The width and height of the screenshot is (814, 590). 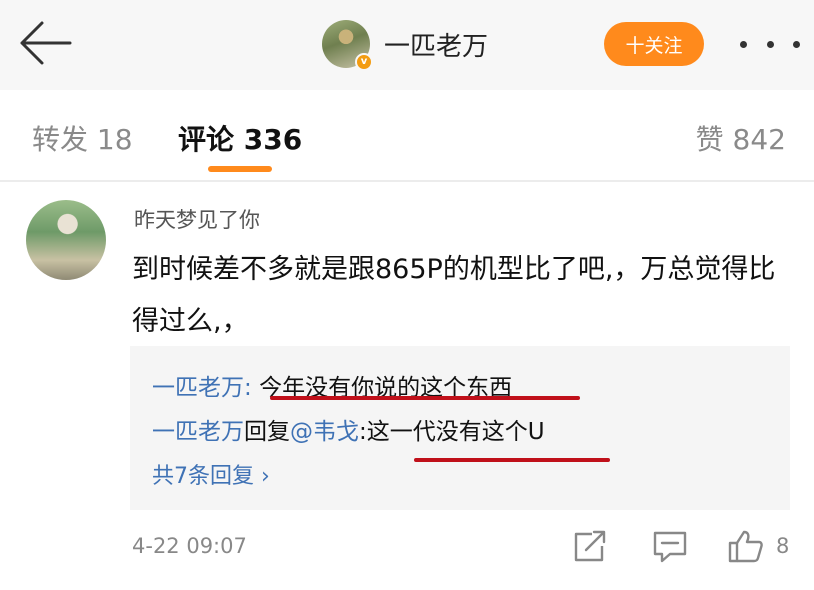 What do you see at coordinates (654, 44) in the screenshot?
I see `follow-button: 十关注` at bounding box center [654, 44].